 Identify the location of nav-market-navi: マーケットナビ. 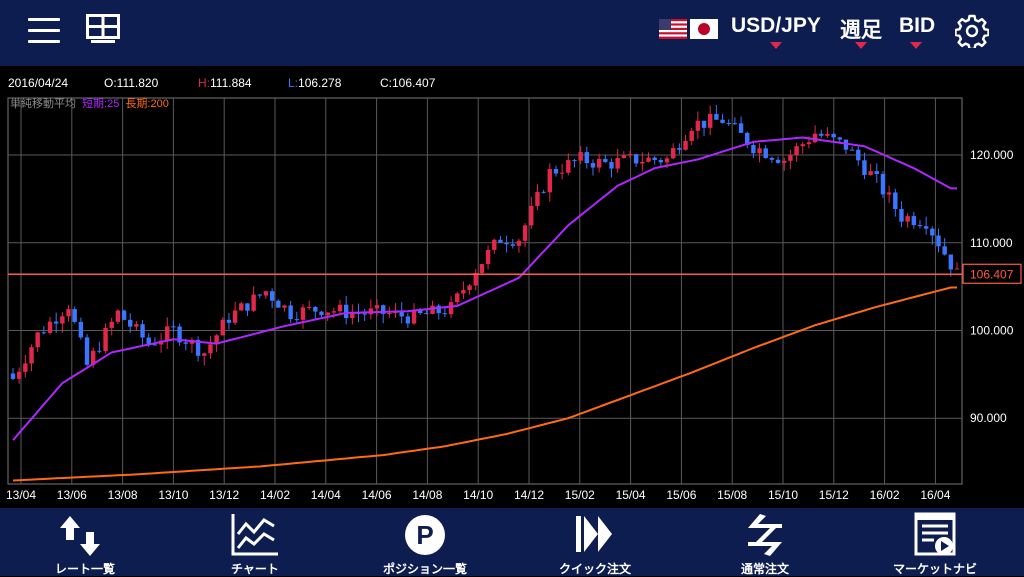
(935, 542).